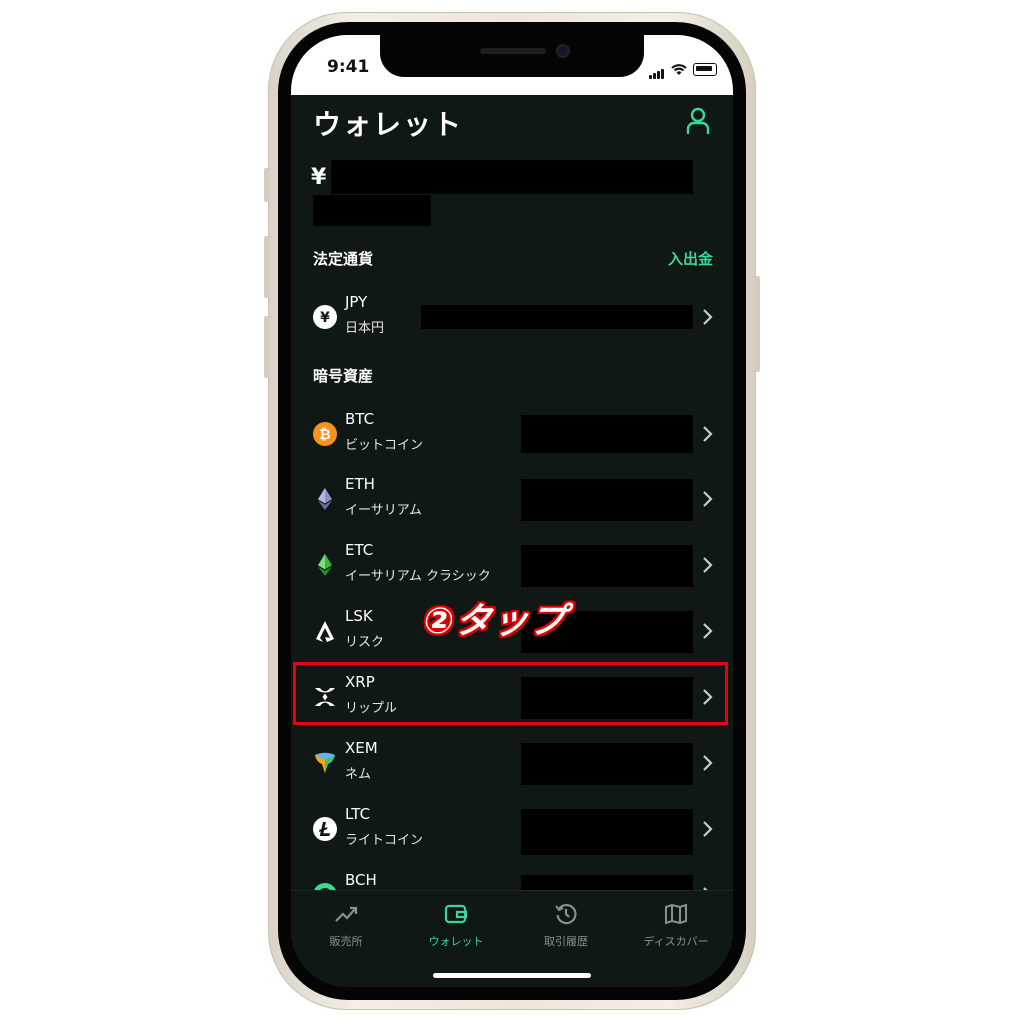 This screenshot has width=1024, height=1024. Describe the element at coordinates (343, 259) in the screenshot. I see `fiat-section-label: 法定通貨` at that location.